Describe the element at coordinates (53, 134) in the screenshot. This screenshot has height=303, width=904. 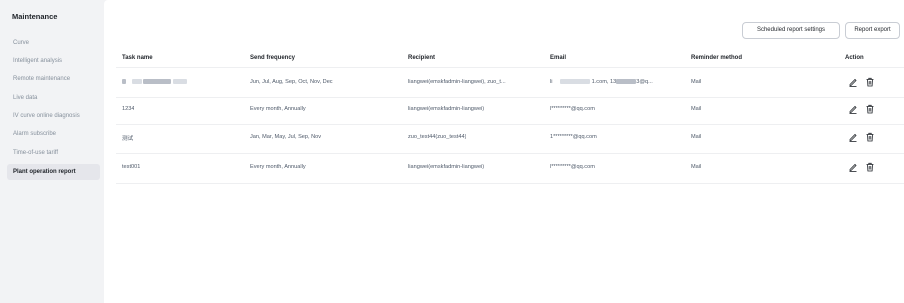
I see `sidebar-item-alarm-subscribe: Alarm subscribe` at that location.